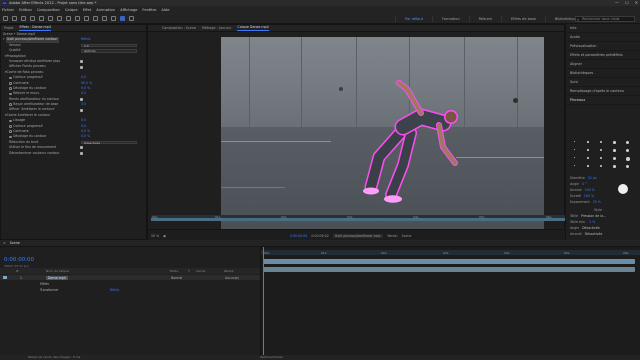 Image resolution: width=640 pixels, height=360 pixels. I want to click on panel-brushes: Pinceaux, so click(603, 100).